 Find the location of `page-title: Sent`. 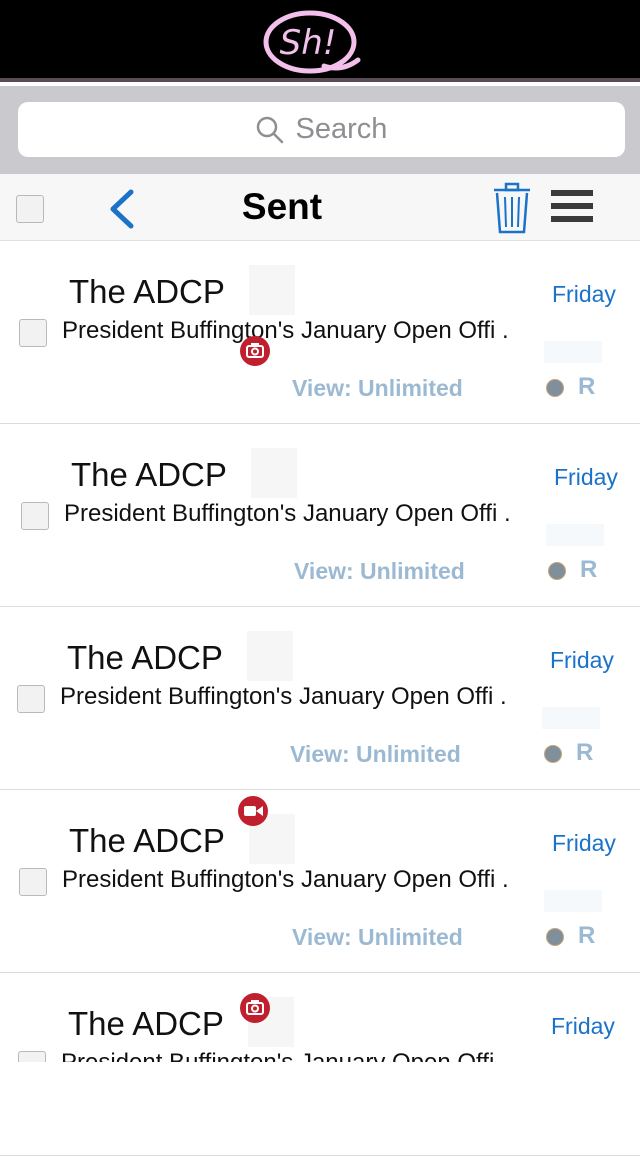

page-title: Sent is located at coordinates (282, 206).